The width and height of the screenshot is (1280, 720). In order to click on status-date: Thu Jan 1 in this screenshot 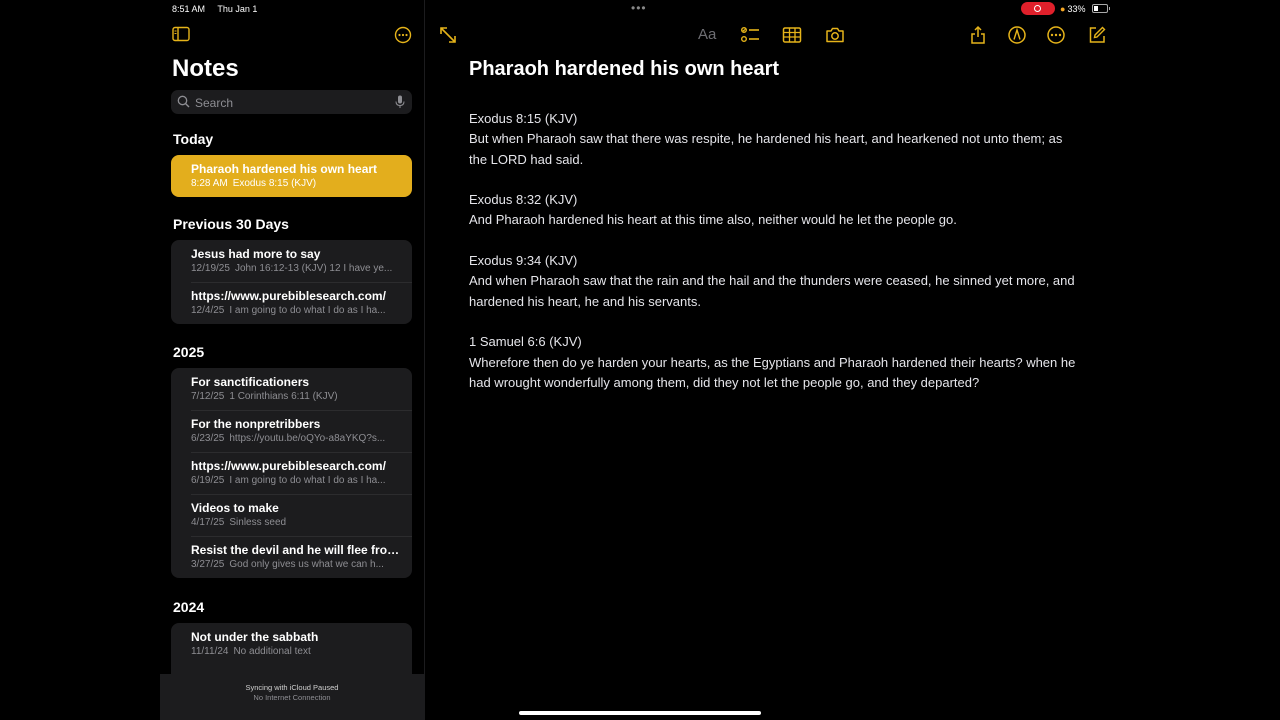, I will do `click(237, 9)`.